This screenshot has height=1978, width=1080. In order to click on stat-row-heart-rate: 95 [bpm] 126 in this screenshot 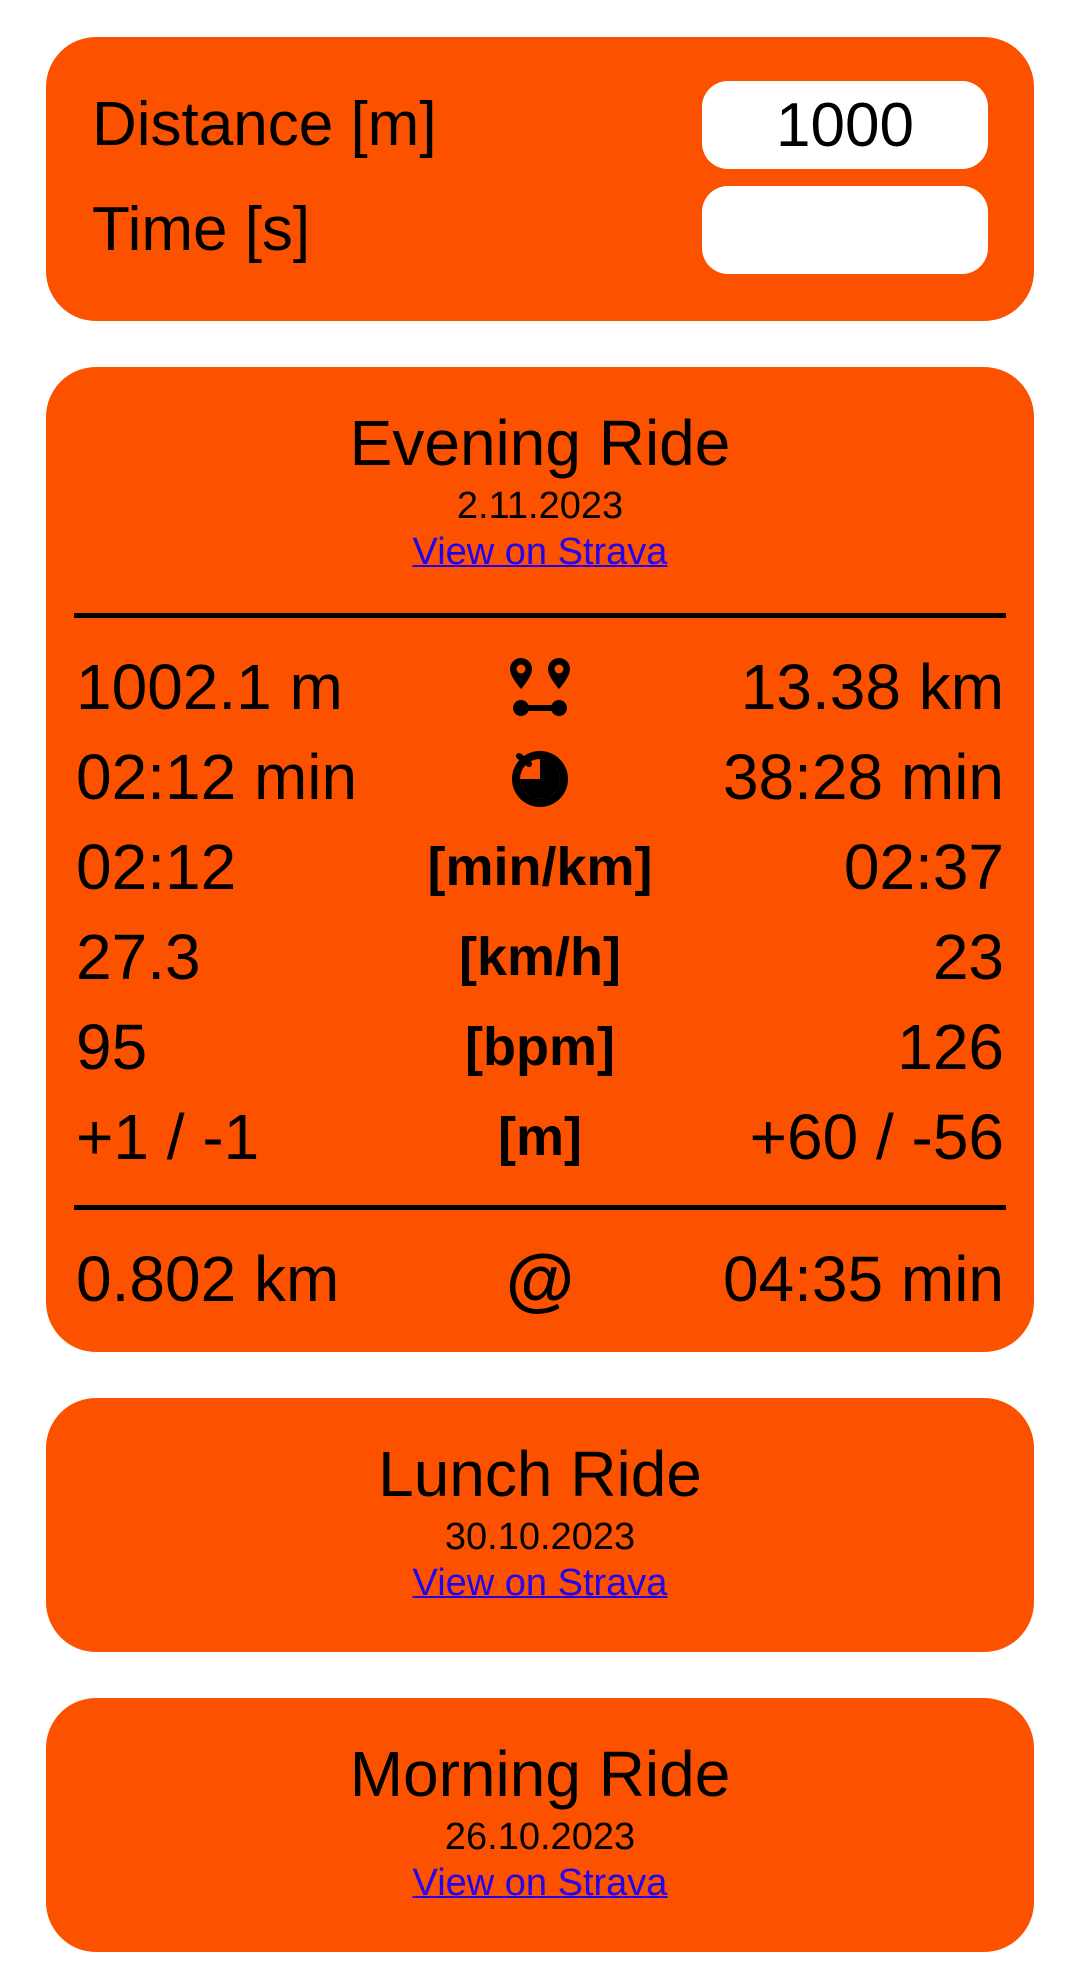, I will do `click(540, 1047)`.